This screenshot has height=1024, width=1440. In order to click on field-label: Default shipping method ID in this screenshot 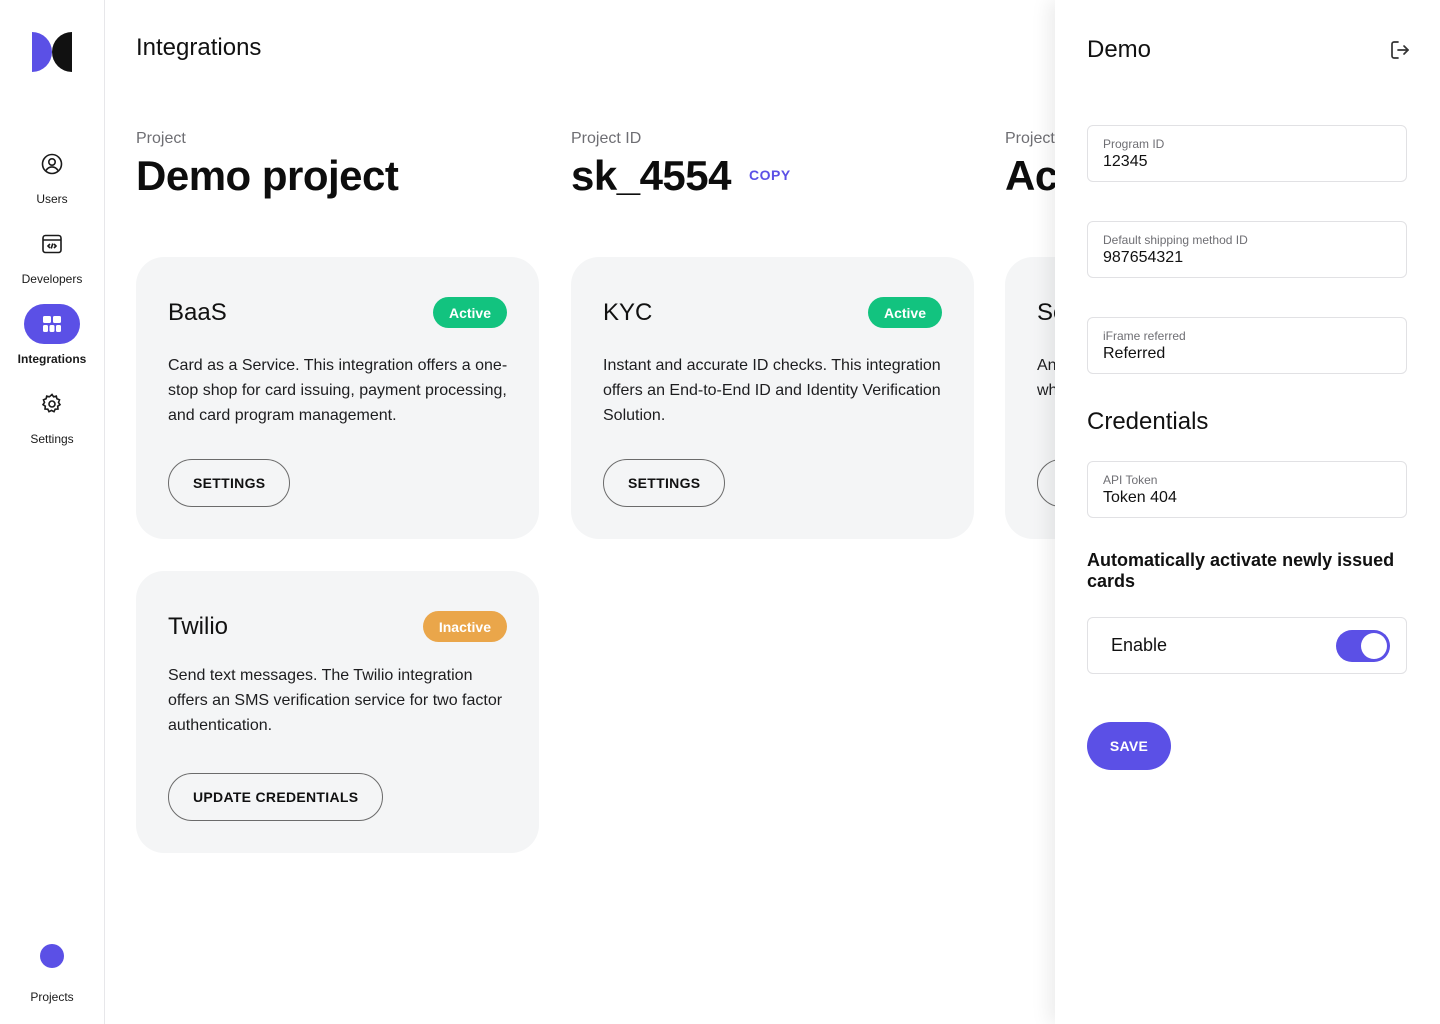, I will do `click(1175, 240)`.